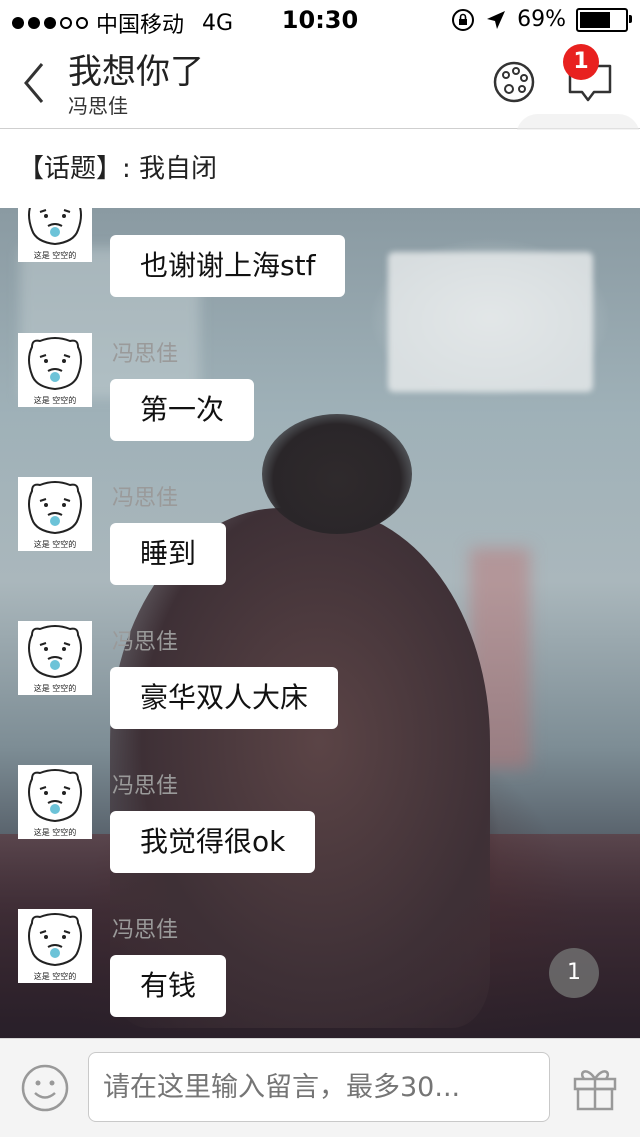  What do you see at coordinates (496, 19) in the screenshot?
I see `location-arrow-icon` at bounding box center [496, 19].